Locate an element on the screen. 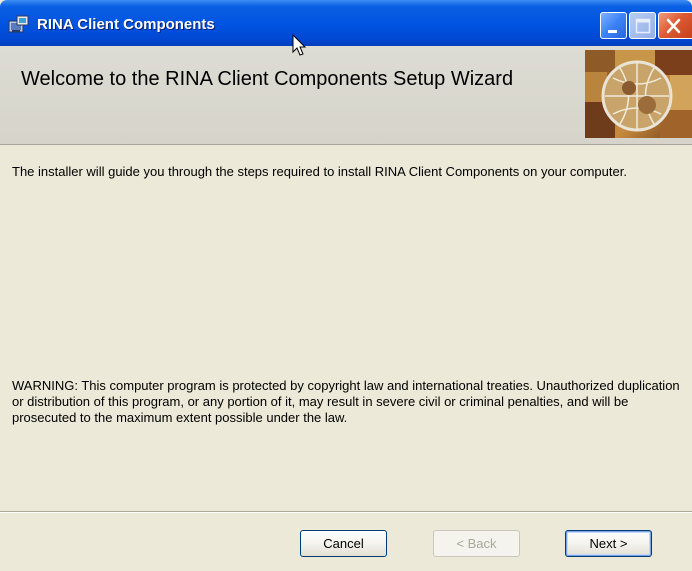 This screenshot has width=692, height=571. close-button is located at coordinates (675, 25).